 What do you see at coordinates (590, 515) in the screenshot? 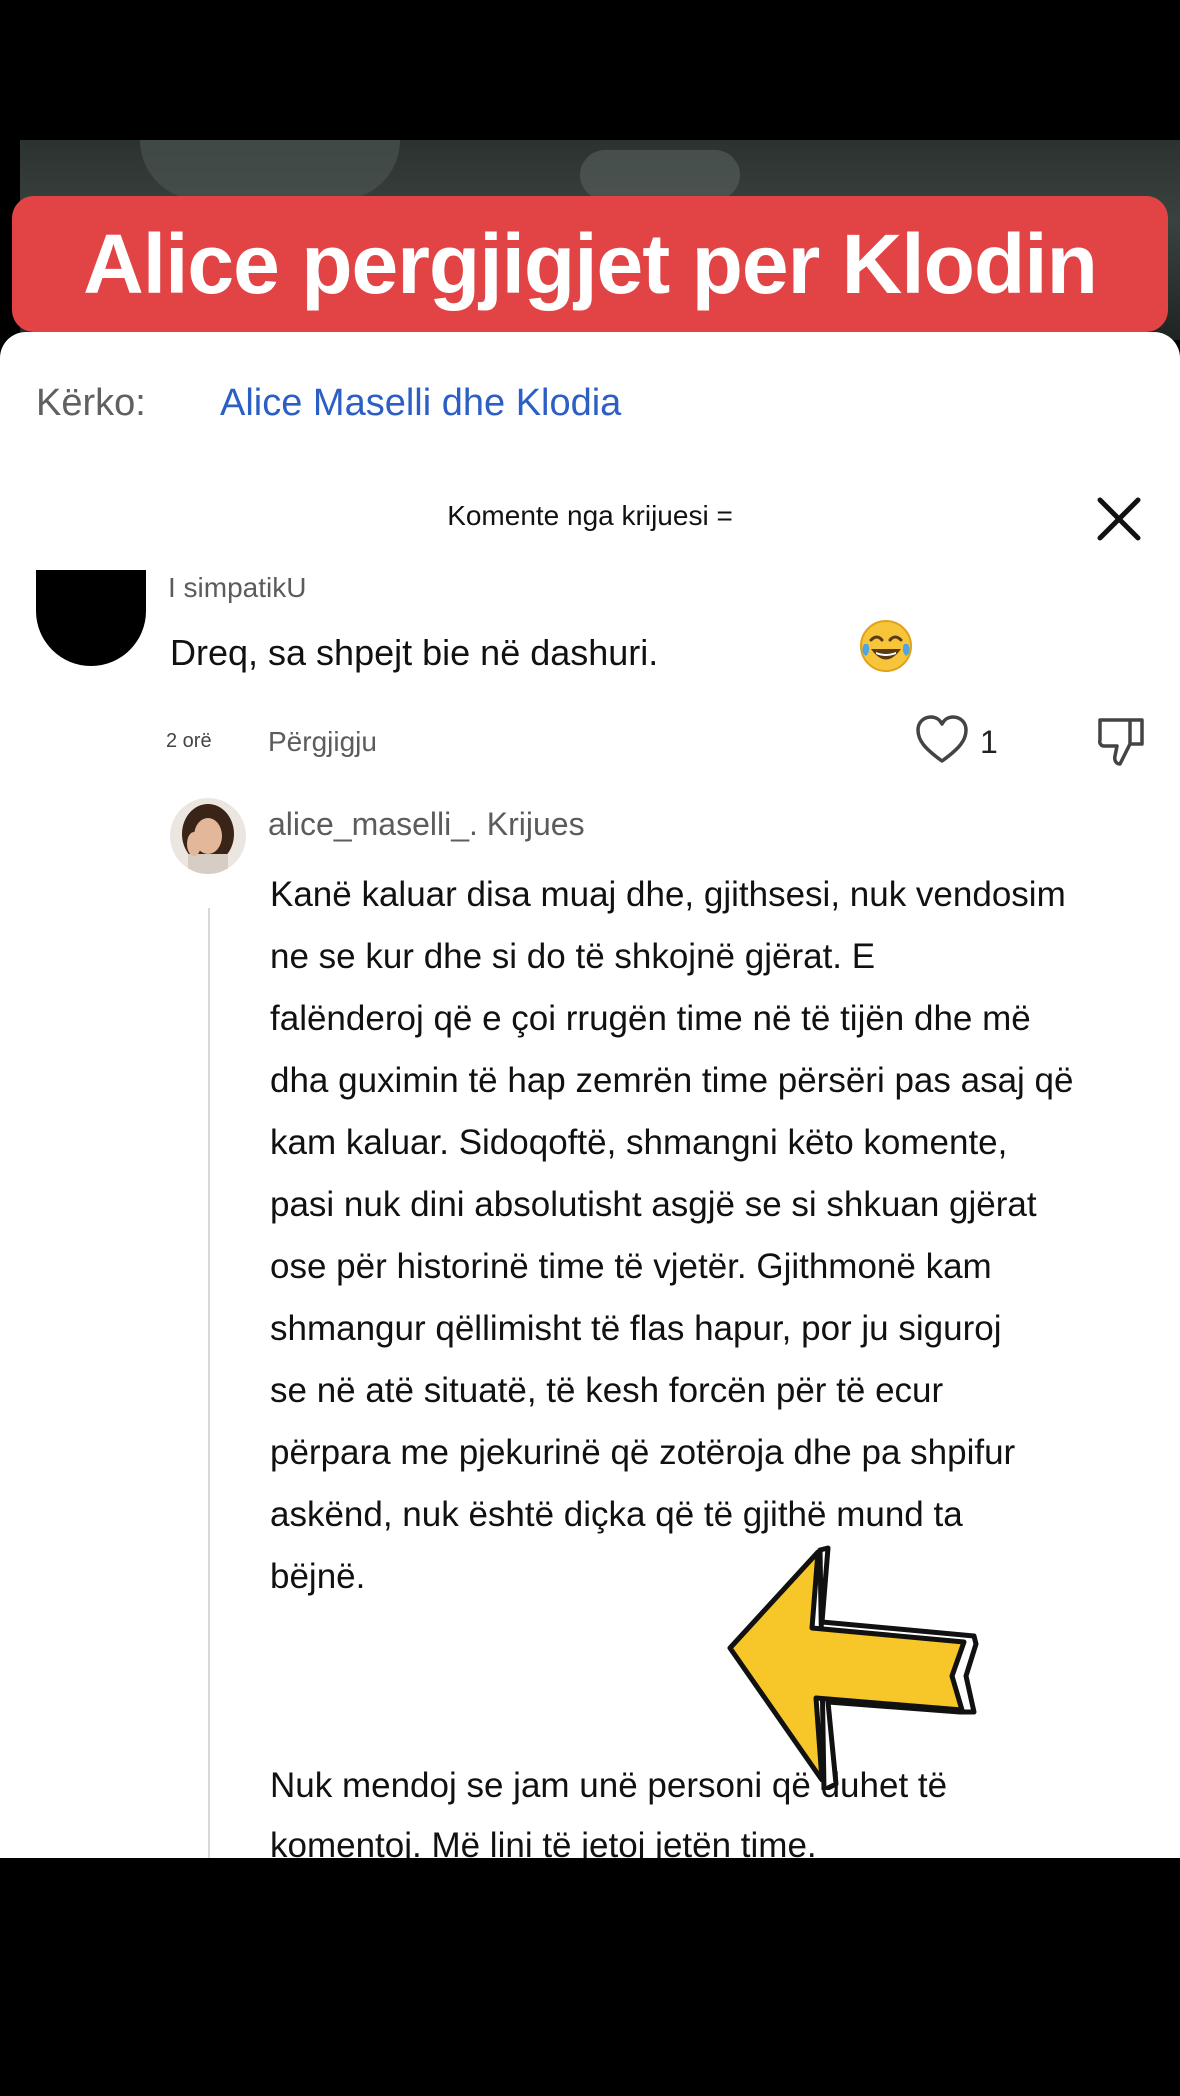
I see `comments-header: Komente nga krijuesi =` at bounding box center [590, 515].